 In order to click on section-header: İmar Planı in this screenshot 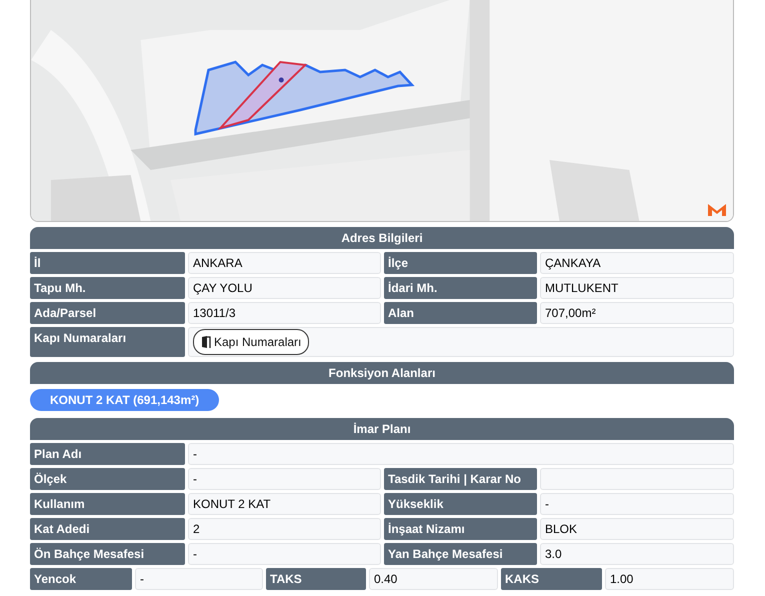, I will do `click(382, 429)`.